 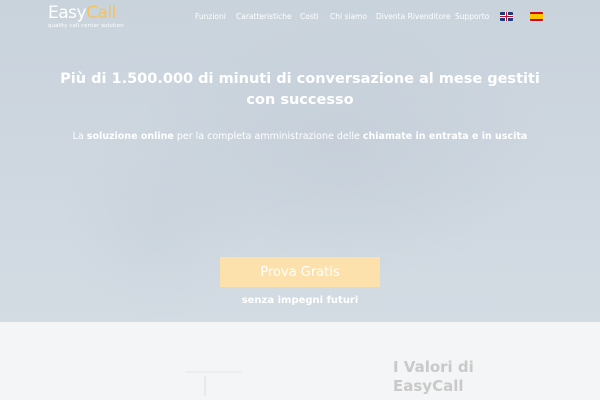 I want to click on logo-wordmark: EasyCall, so click(x=82, y=13).